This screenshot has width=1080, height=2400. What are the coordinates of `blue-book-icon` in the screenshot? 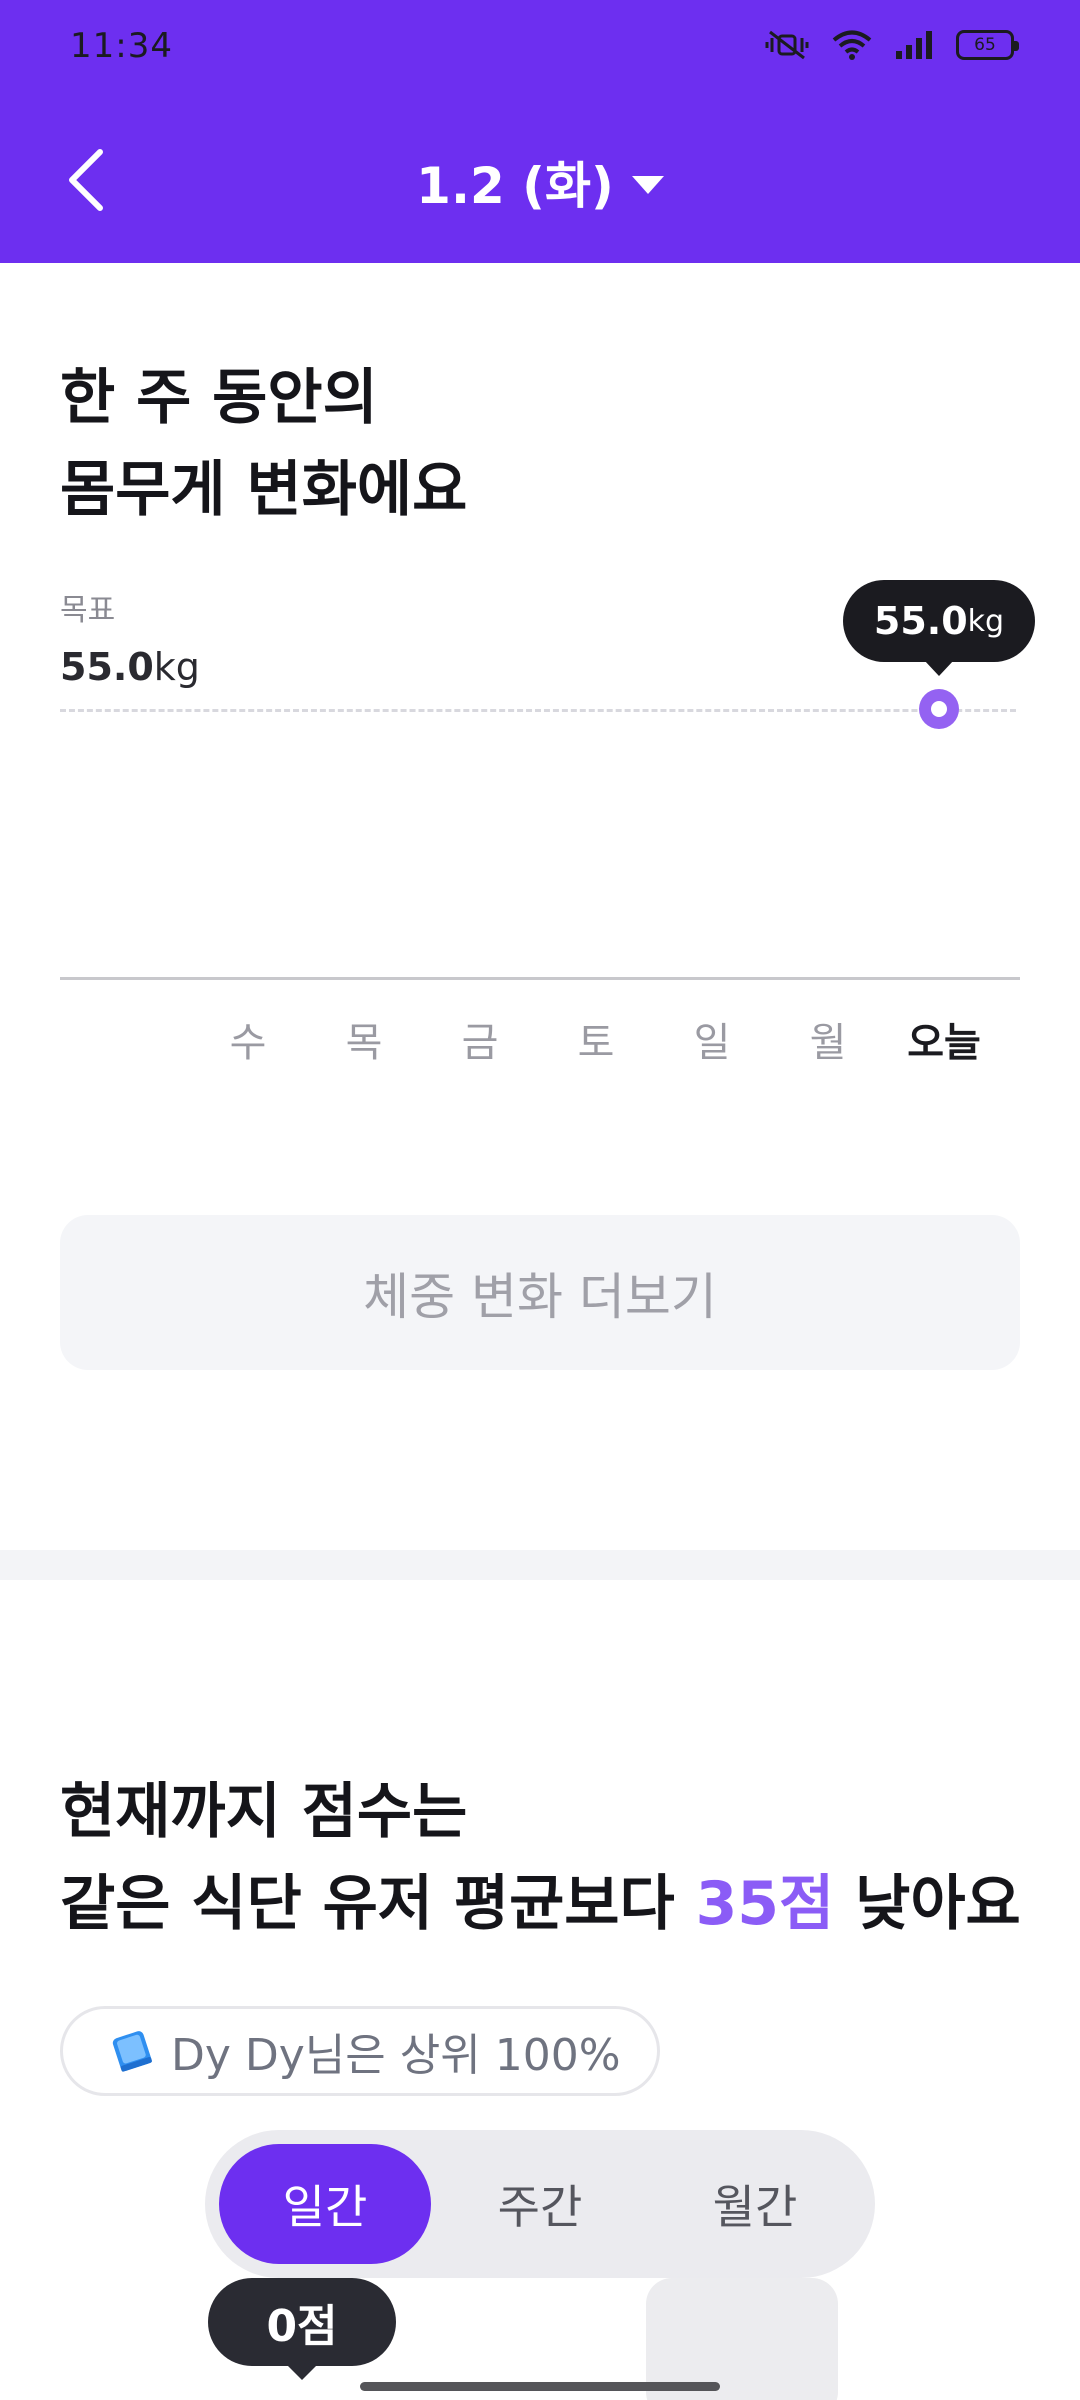 It's located at (132, 2051).